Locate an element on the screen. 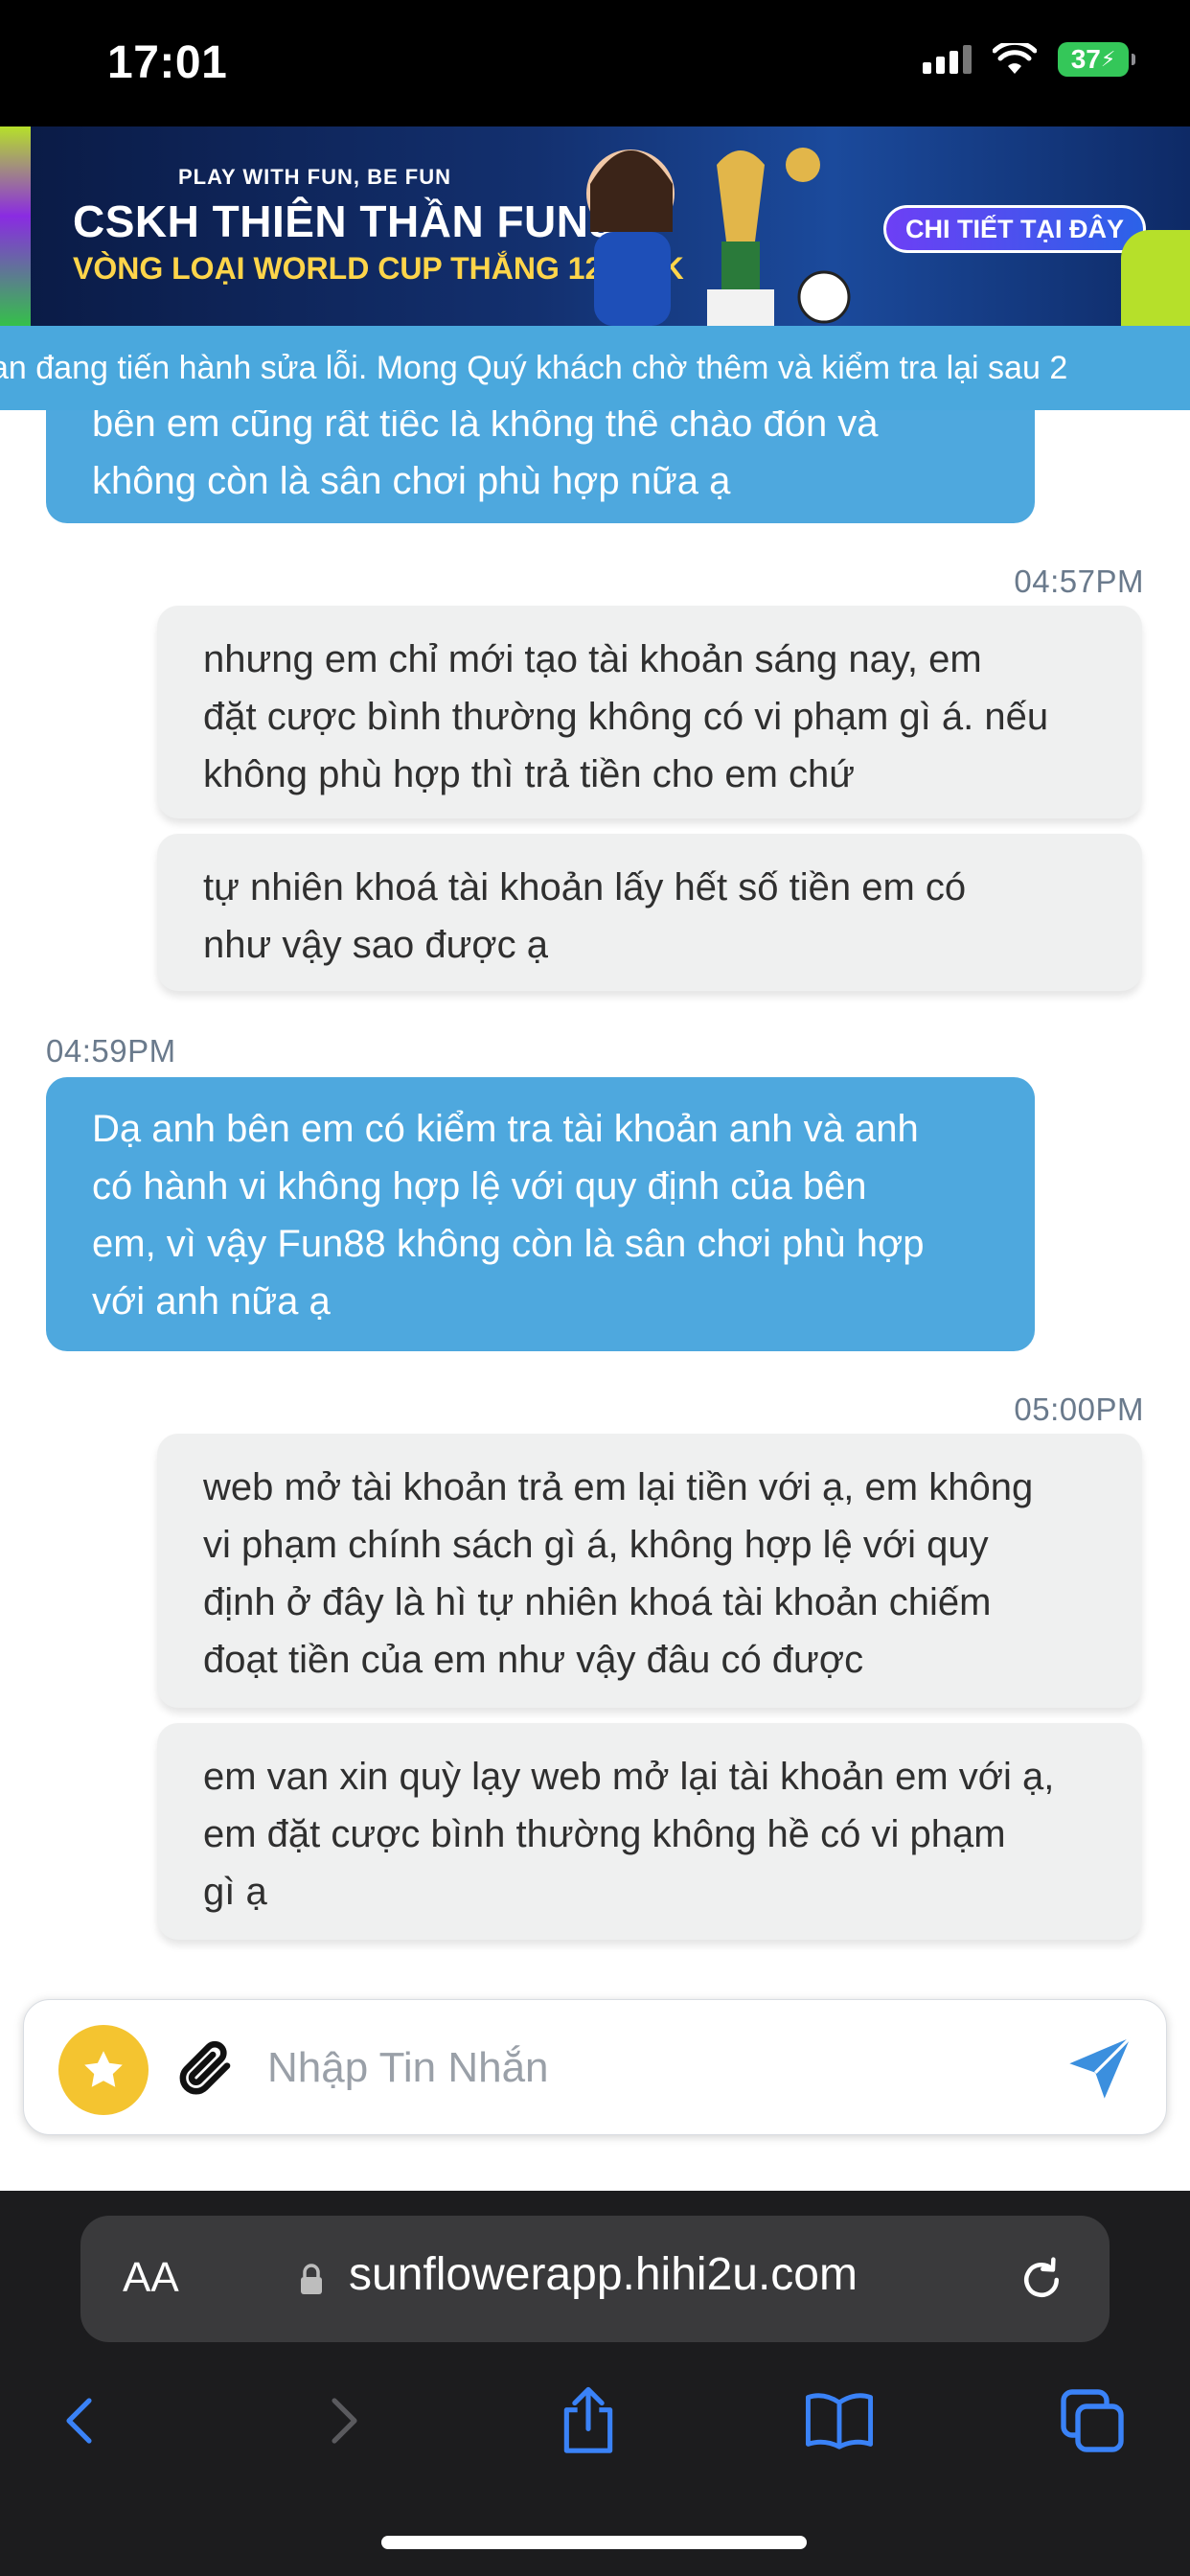 The width and height of the screenshot is (1190, 2576). address-bar: AA sunflowerapp.hihi2u.com is located at coordinates (595, 2279).